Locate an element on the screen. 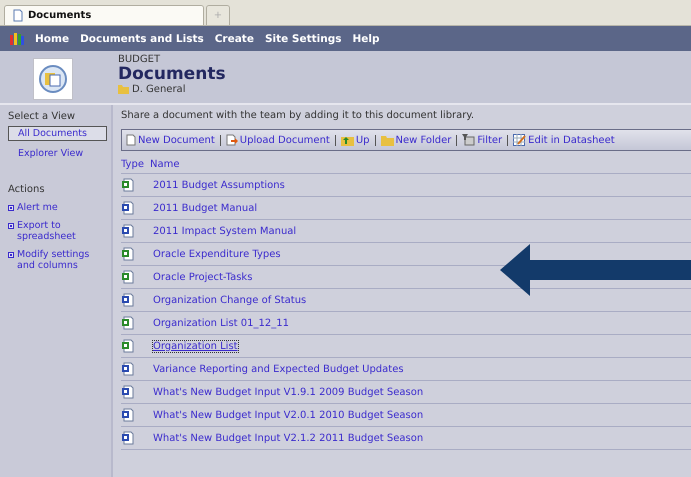 The width and height of the screenshot is (691, 477). site-name: BUDGET is located at coordinates (140, 59).